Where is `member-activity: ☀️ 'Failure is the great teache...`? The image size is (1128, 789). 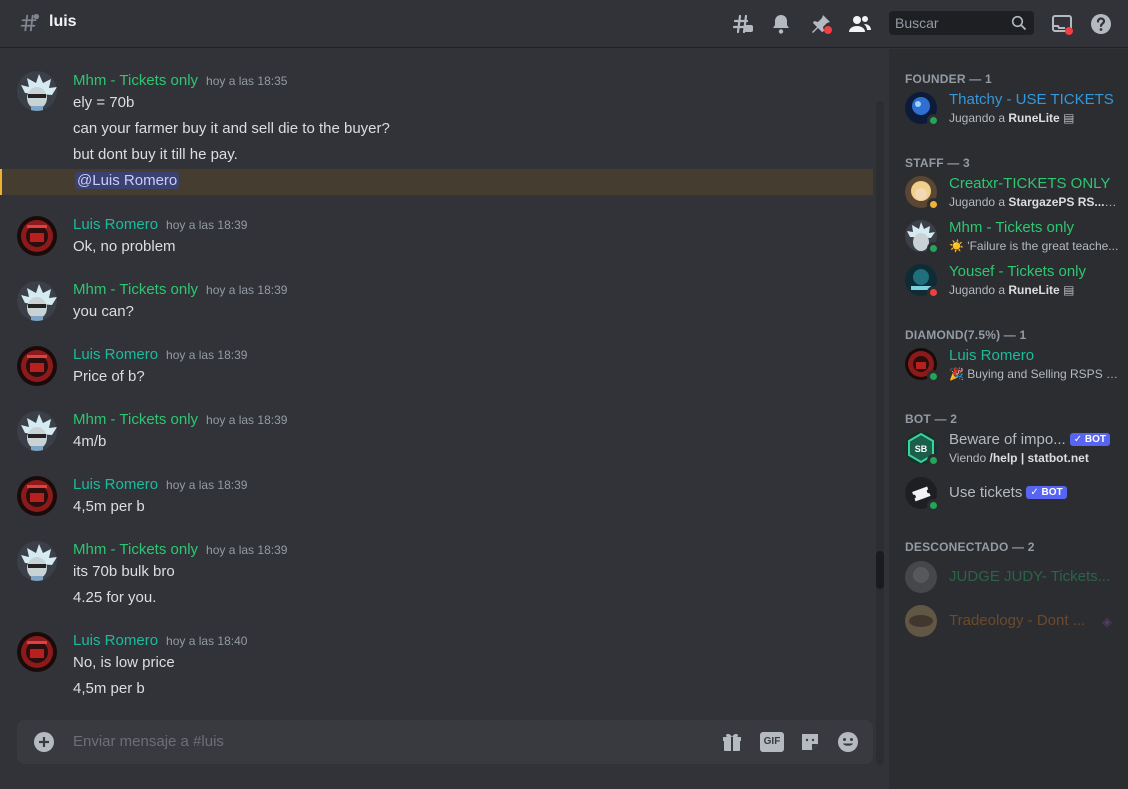
member-activity: ☀️ 'Failure is the great teache... is located at coordinates (1034, 246).